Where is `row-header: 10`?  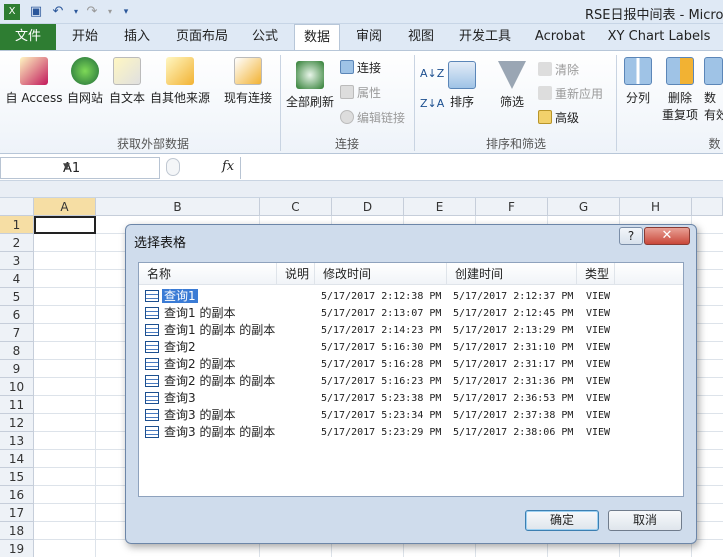 row-header: 10 is located at coordinates (17, 387).